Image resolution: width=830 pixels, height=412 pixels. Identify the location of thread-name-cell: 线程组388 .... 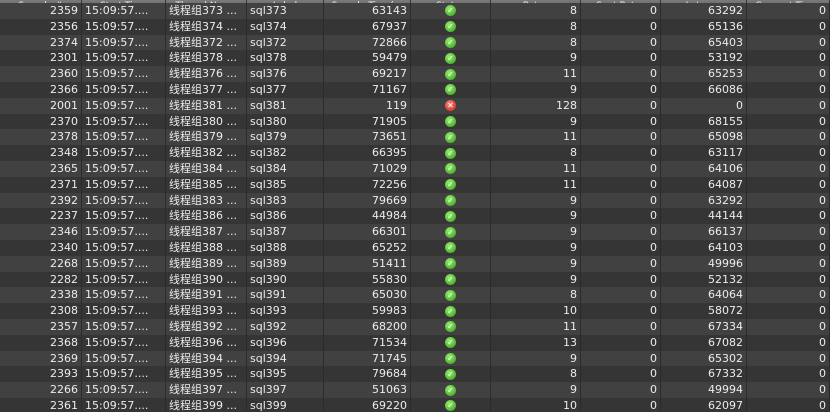
(206, 247).